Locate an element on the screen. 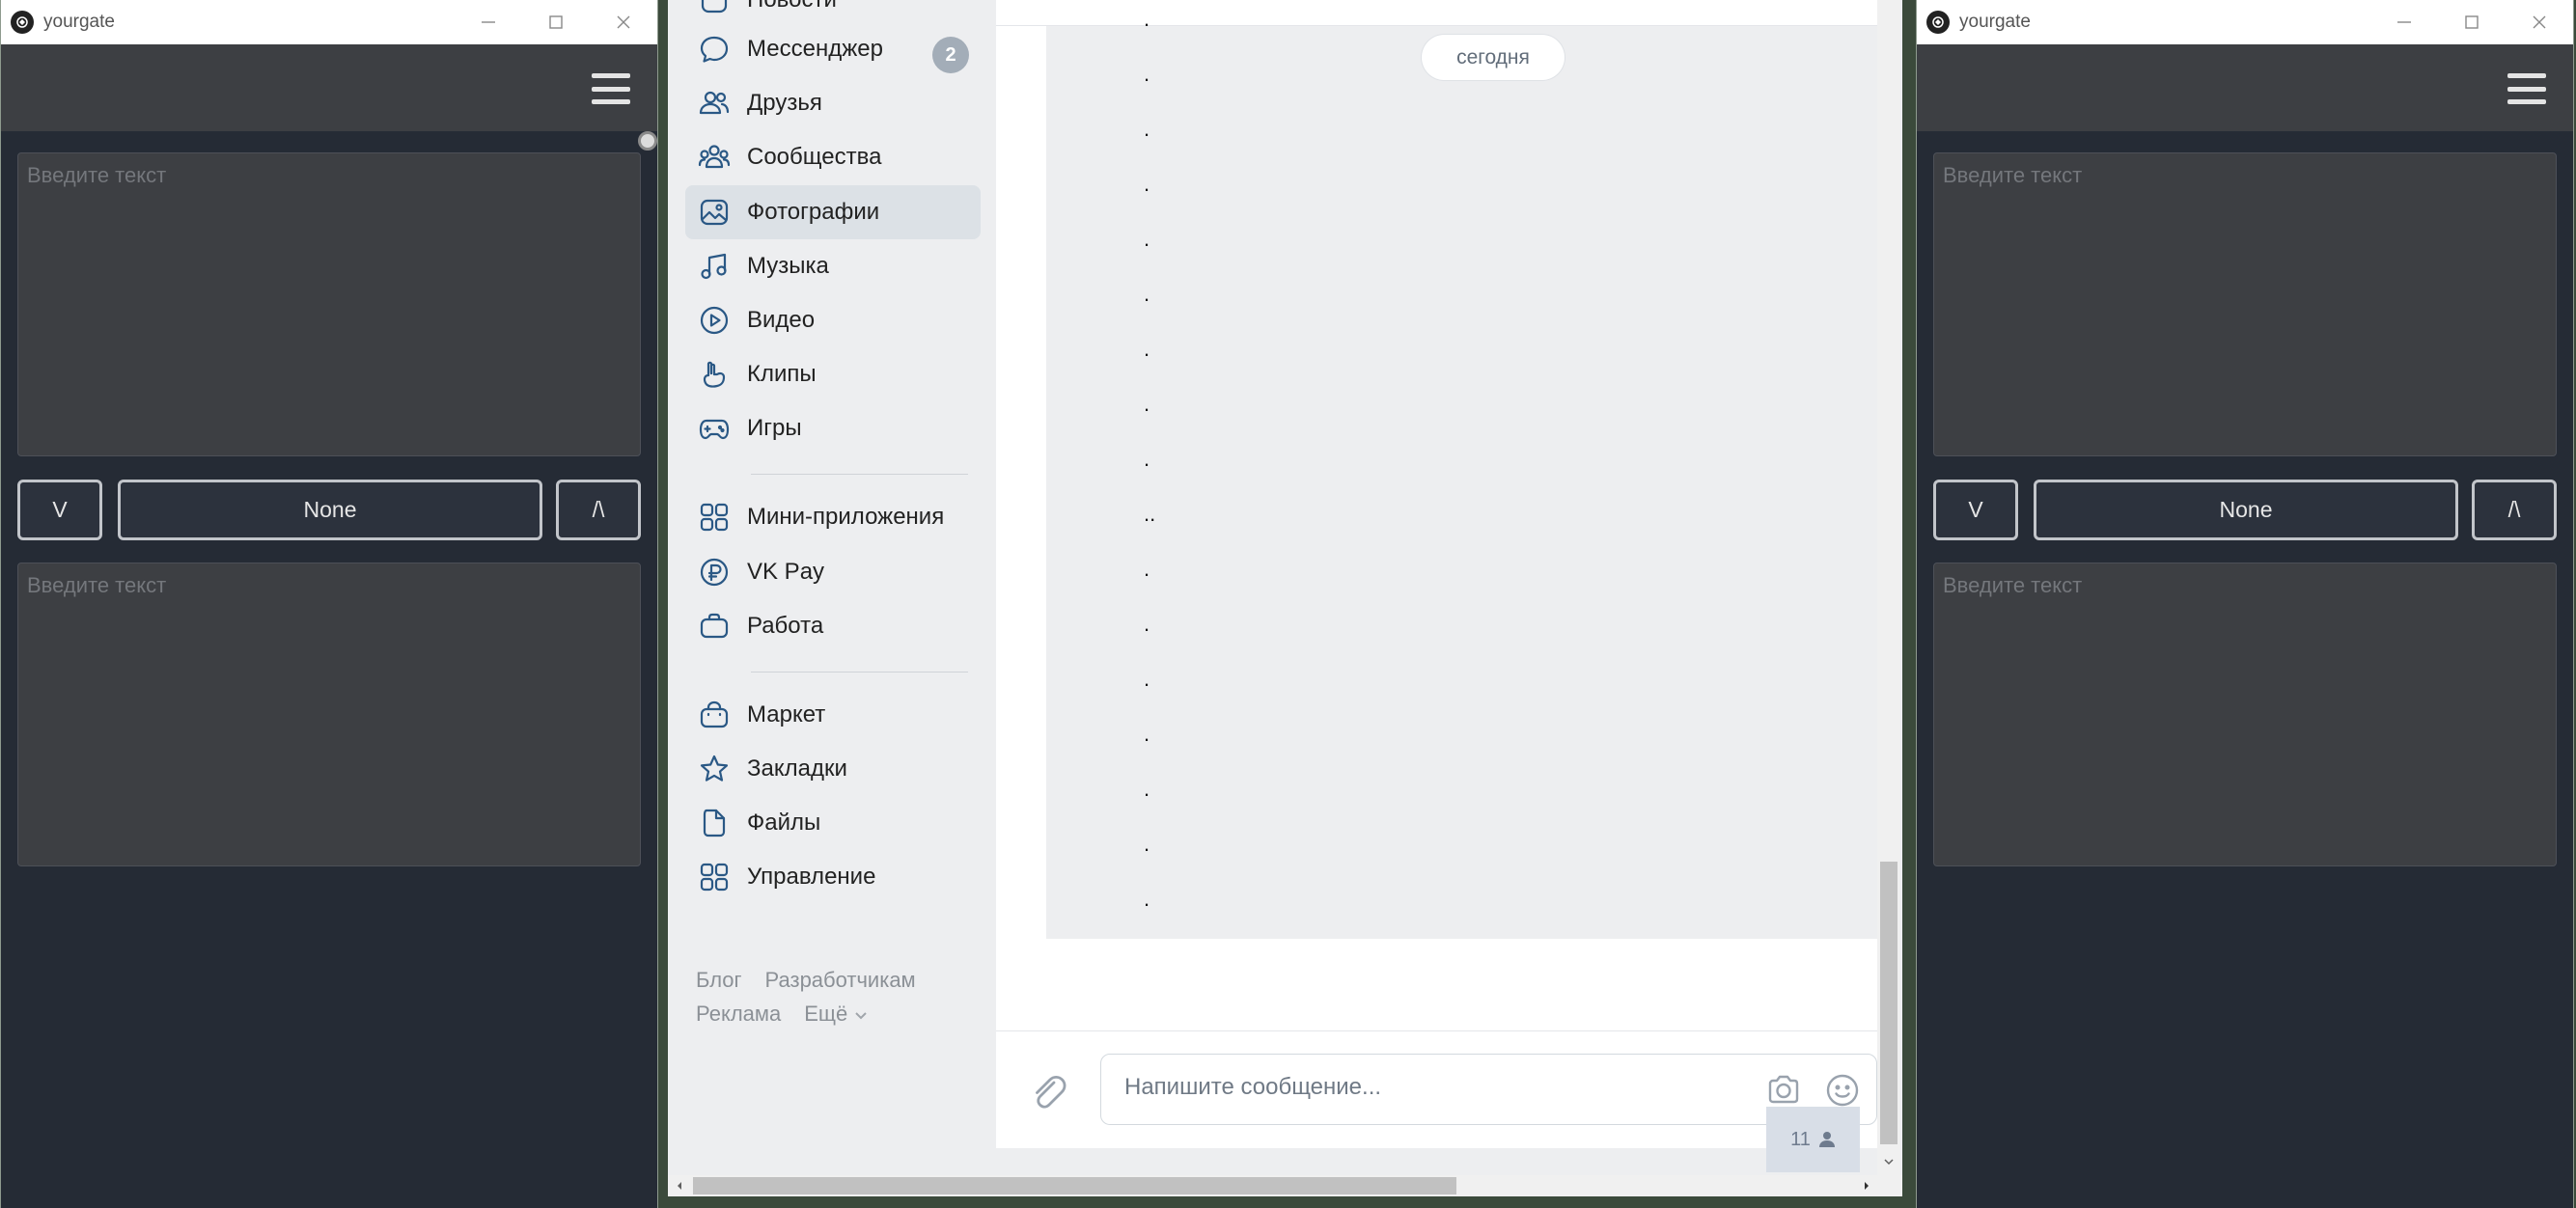  footer-link-blog: Блог is located at coordinates (719, 980).